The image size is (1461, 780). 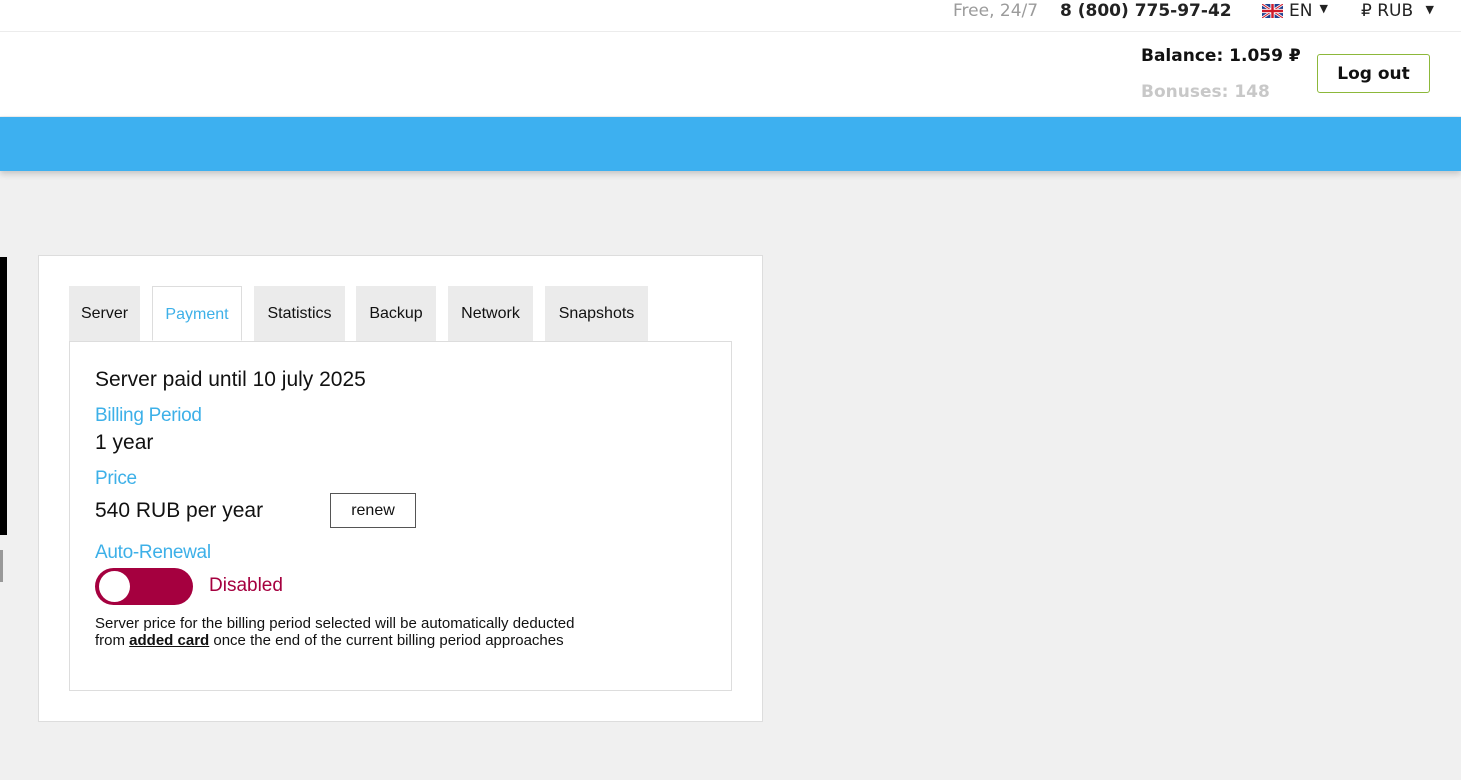 What do you see at coordinates (114, 586) in the screenshot?
I see `toggle-knob` at bounding box center [114, 586].